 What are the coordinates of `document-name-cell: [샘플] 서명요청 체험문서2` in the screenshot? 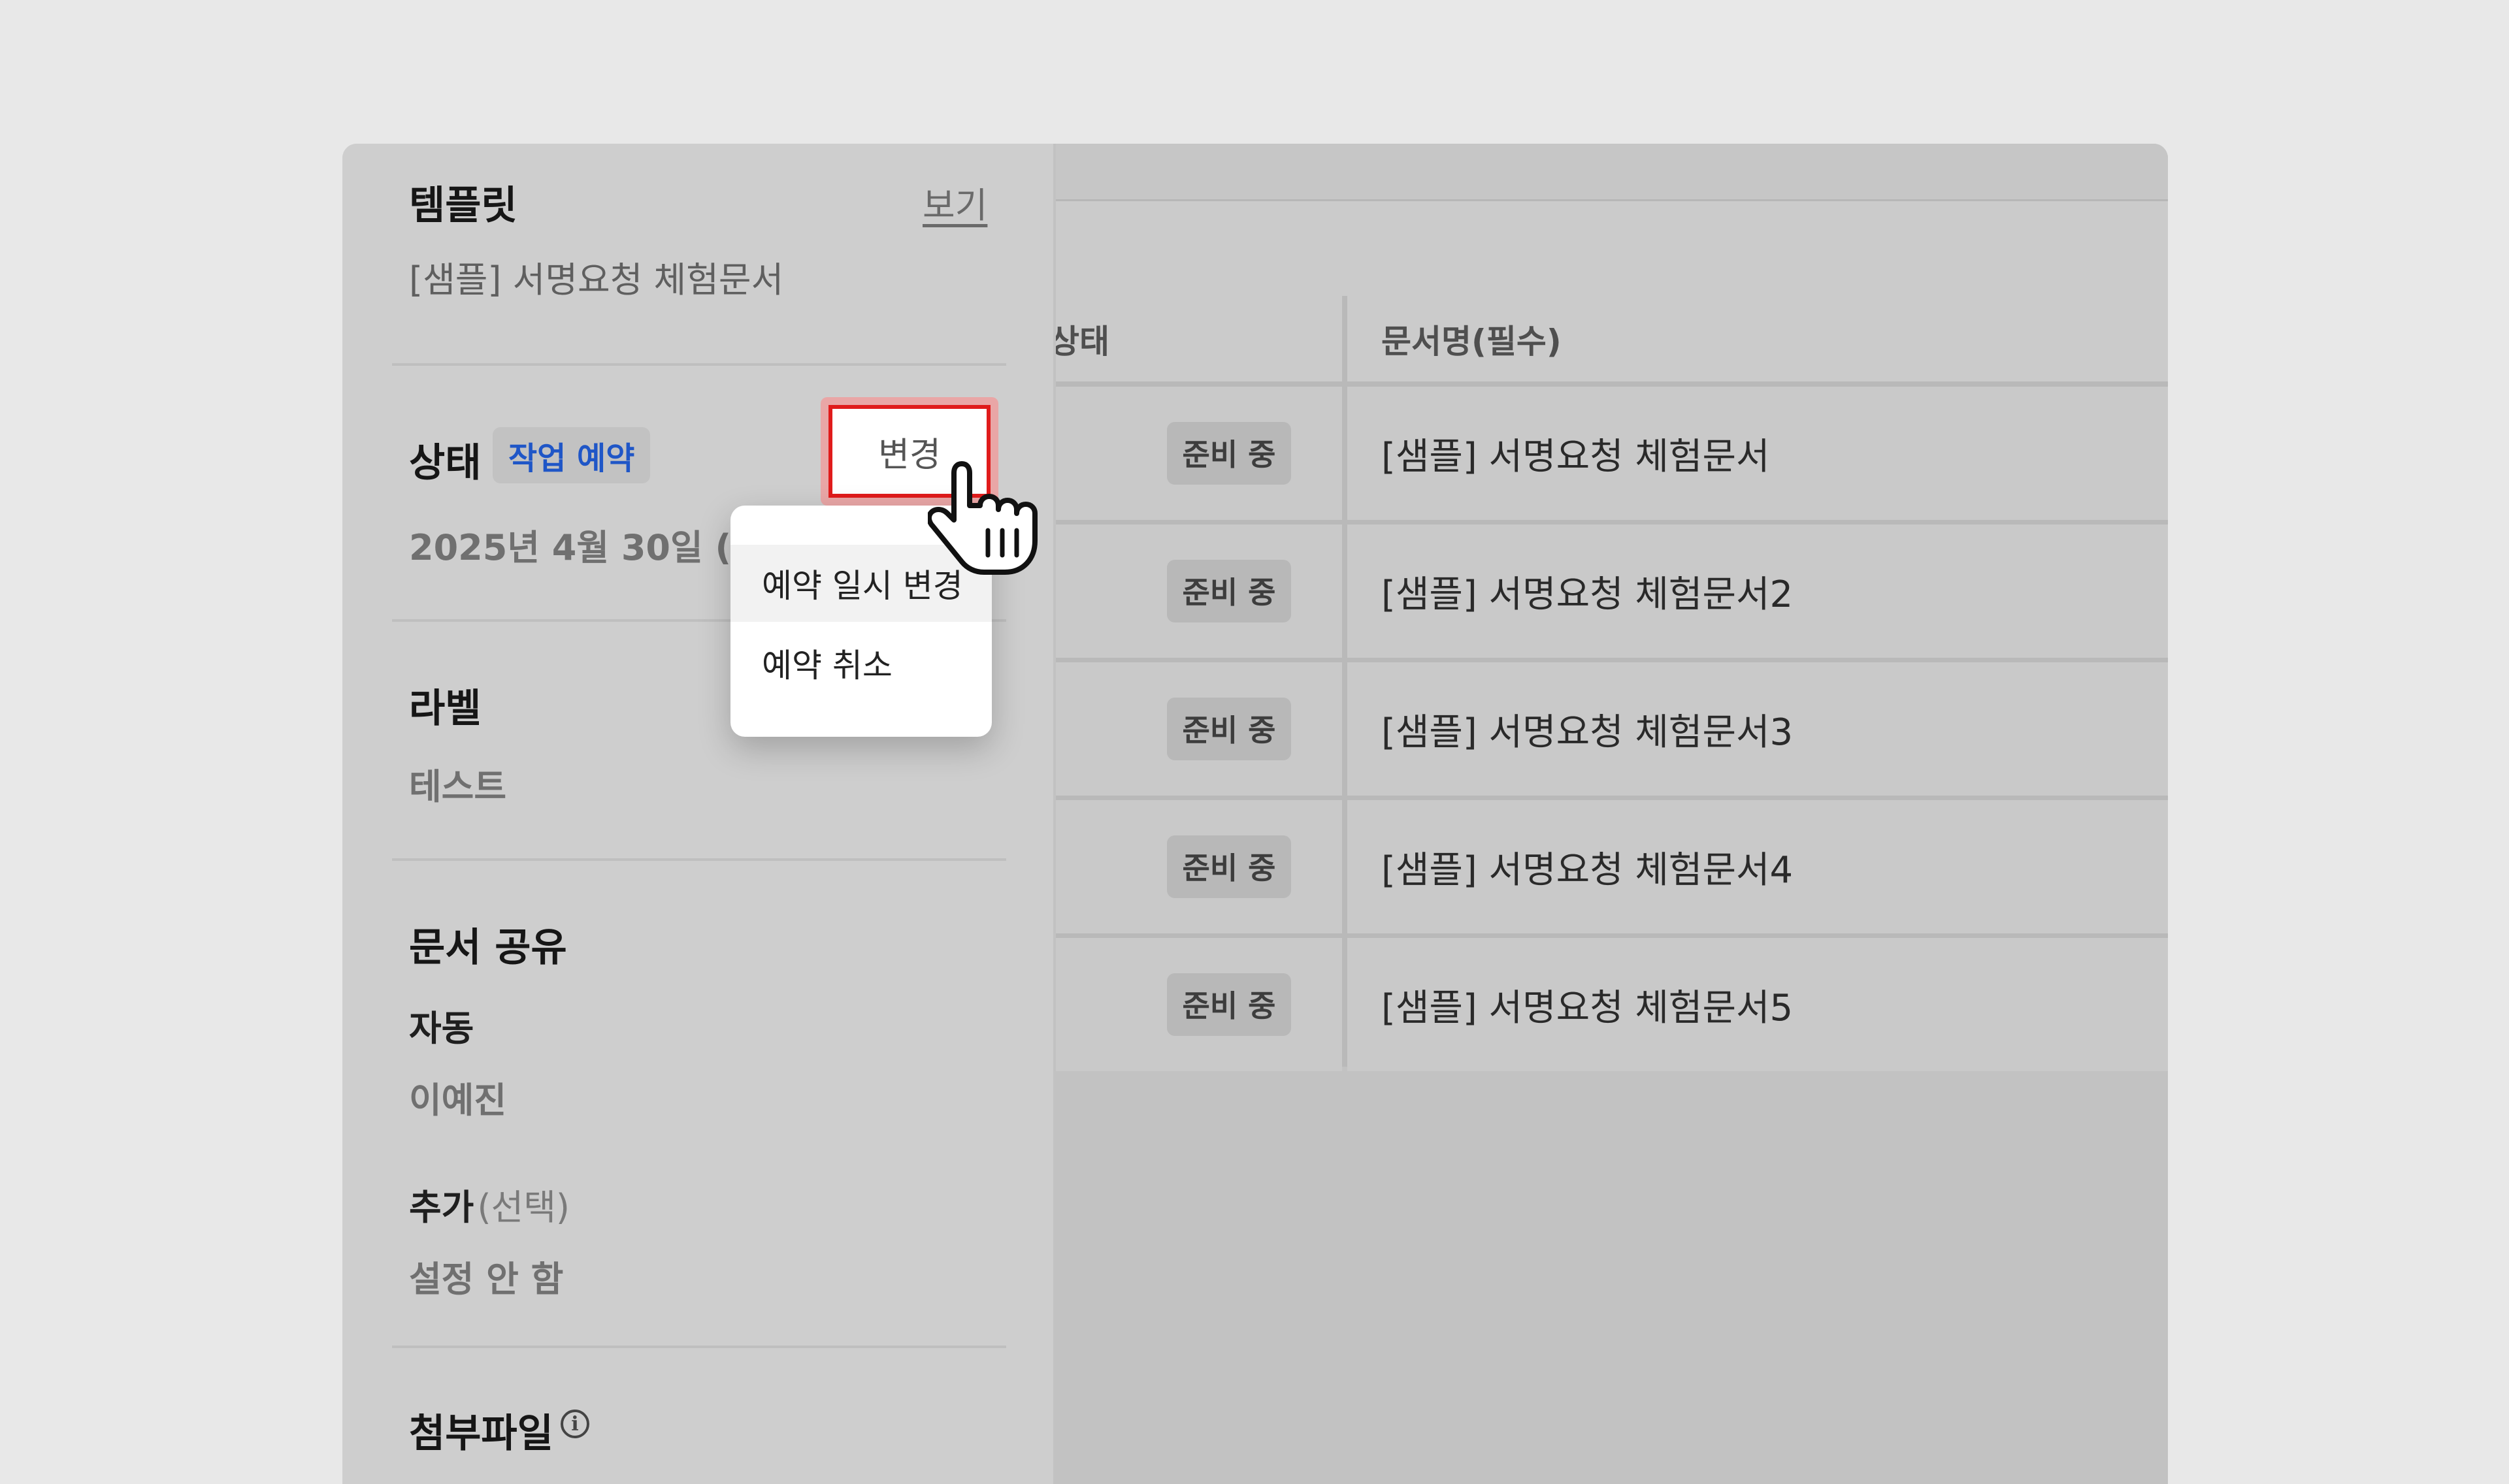 It's located at (1757, 591).